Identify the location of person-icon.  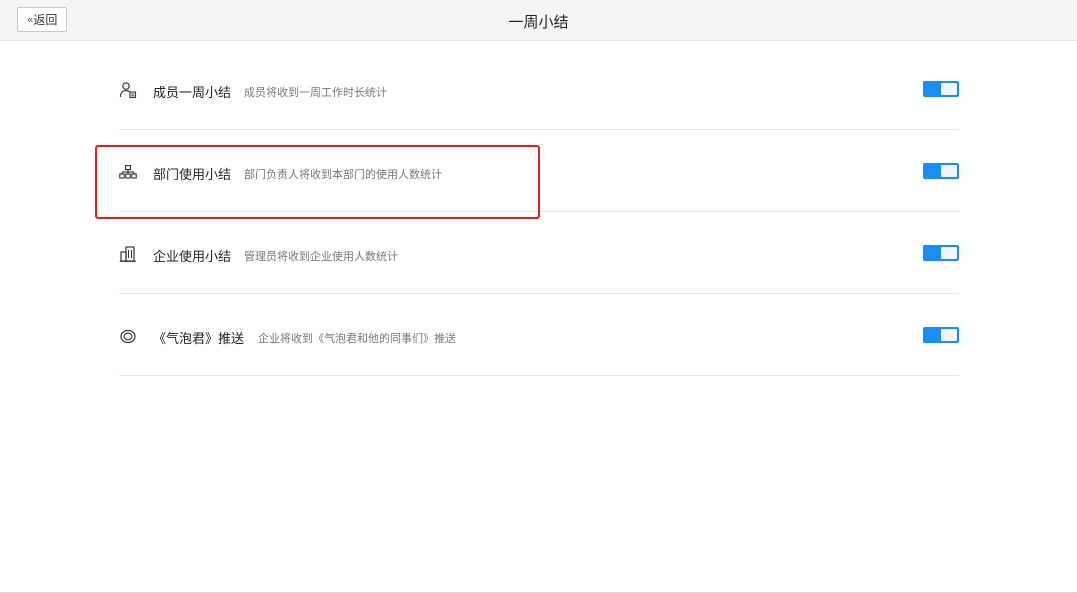
(128, 90).